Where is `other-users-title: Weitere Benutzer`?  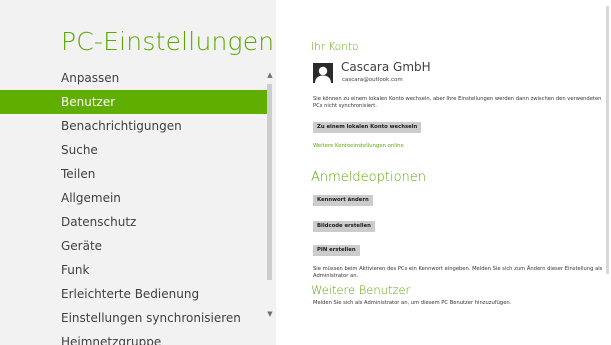
other-users-title: Weitere Benutzer is located at coordinates (361, 290).